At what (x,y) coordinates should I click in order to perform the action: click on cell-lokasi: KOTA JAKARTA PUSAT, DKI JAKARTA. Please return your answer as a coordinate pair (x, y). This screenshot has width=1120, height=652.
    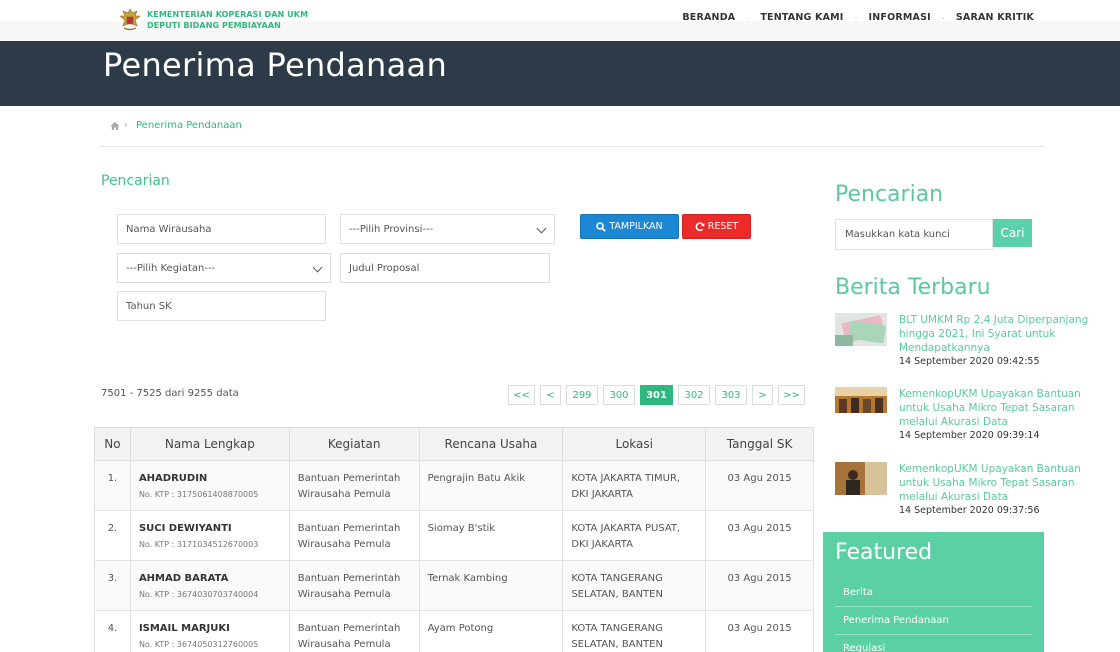
    Looking at the image, I should click on (634, 535).